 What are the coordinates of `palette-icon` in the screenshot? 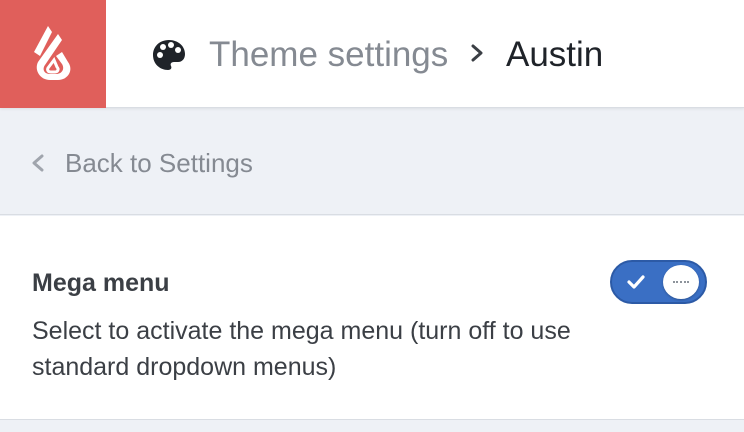 It's located at (169, 55).